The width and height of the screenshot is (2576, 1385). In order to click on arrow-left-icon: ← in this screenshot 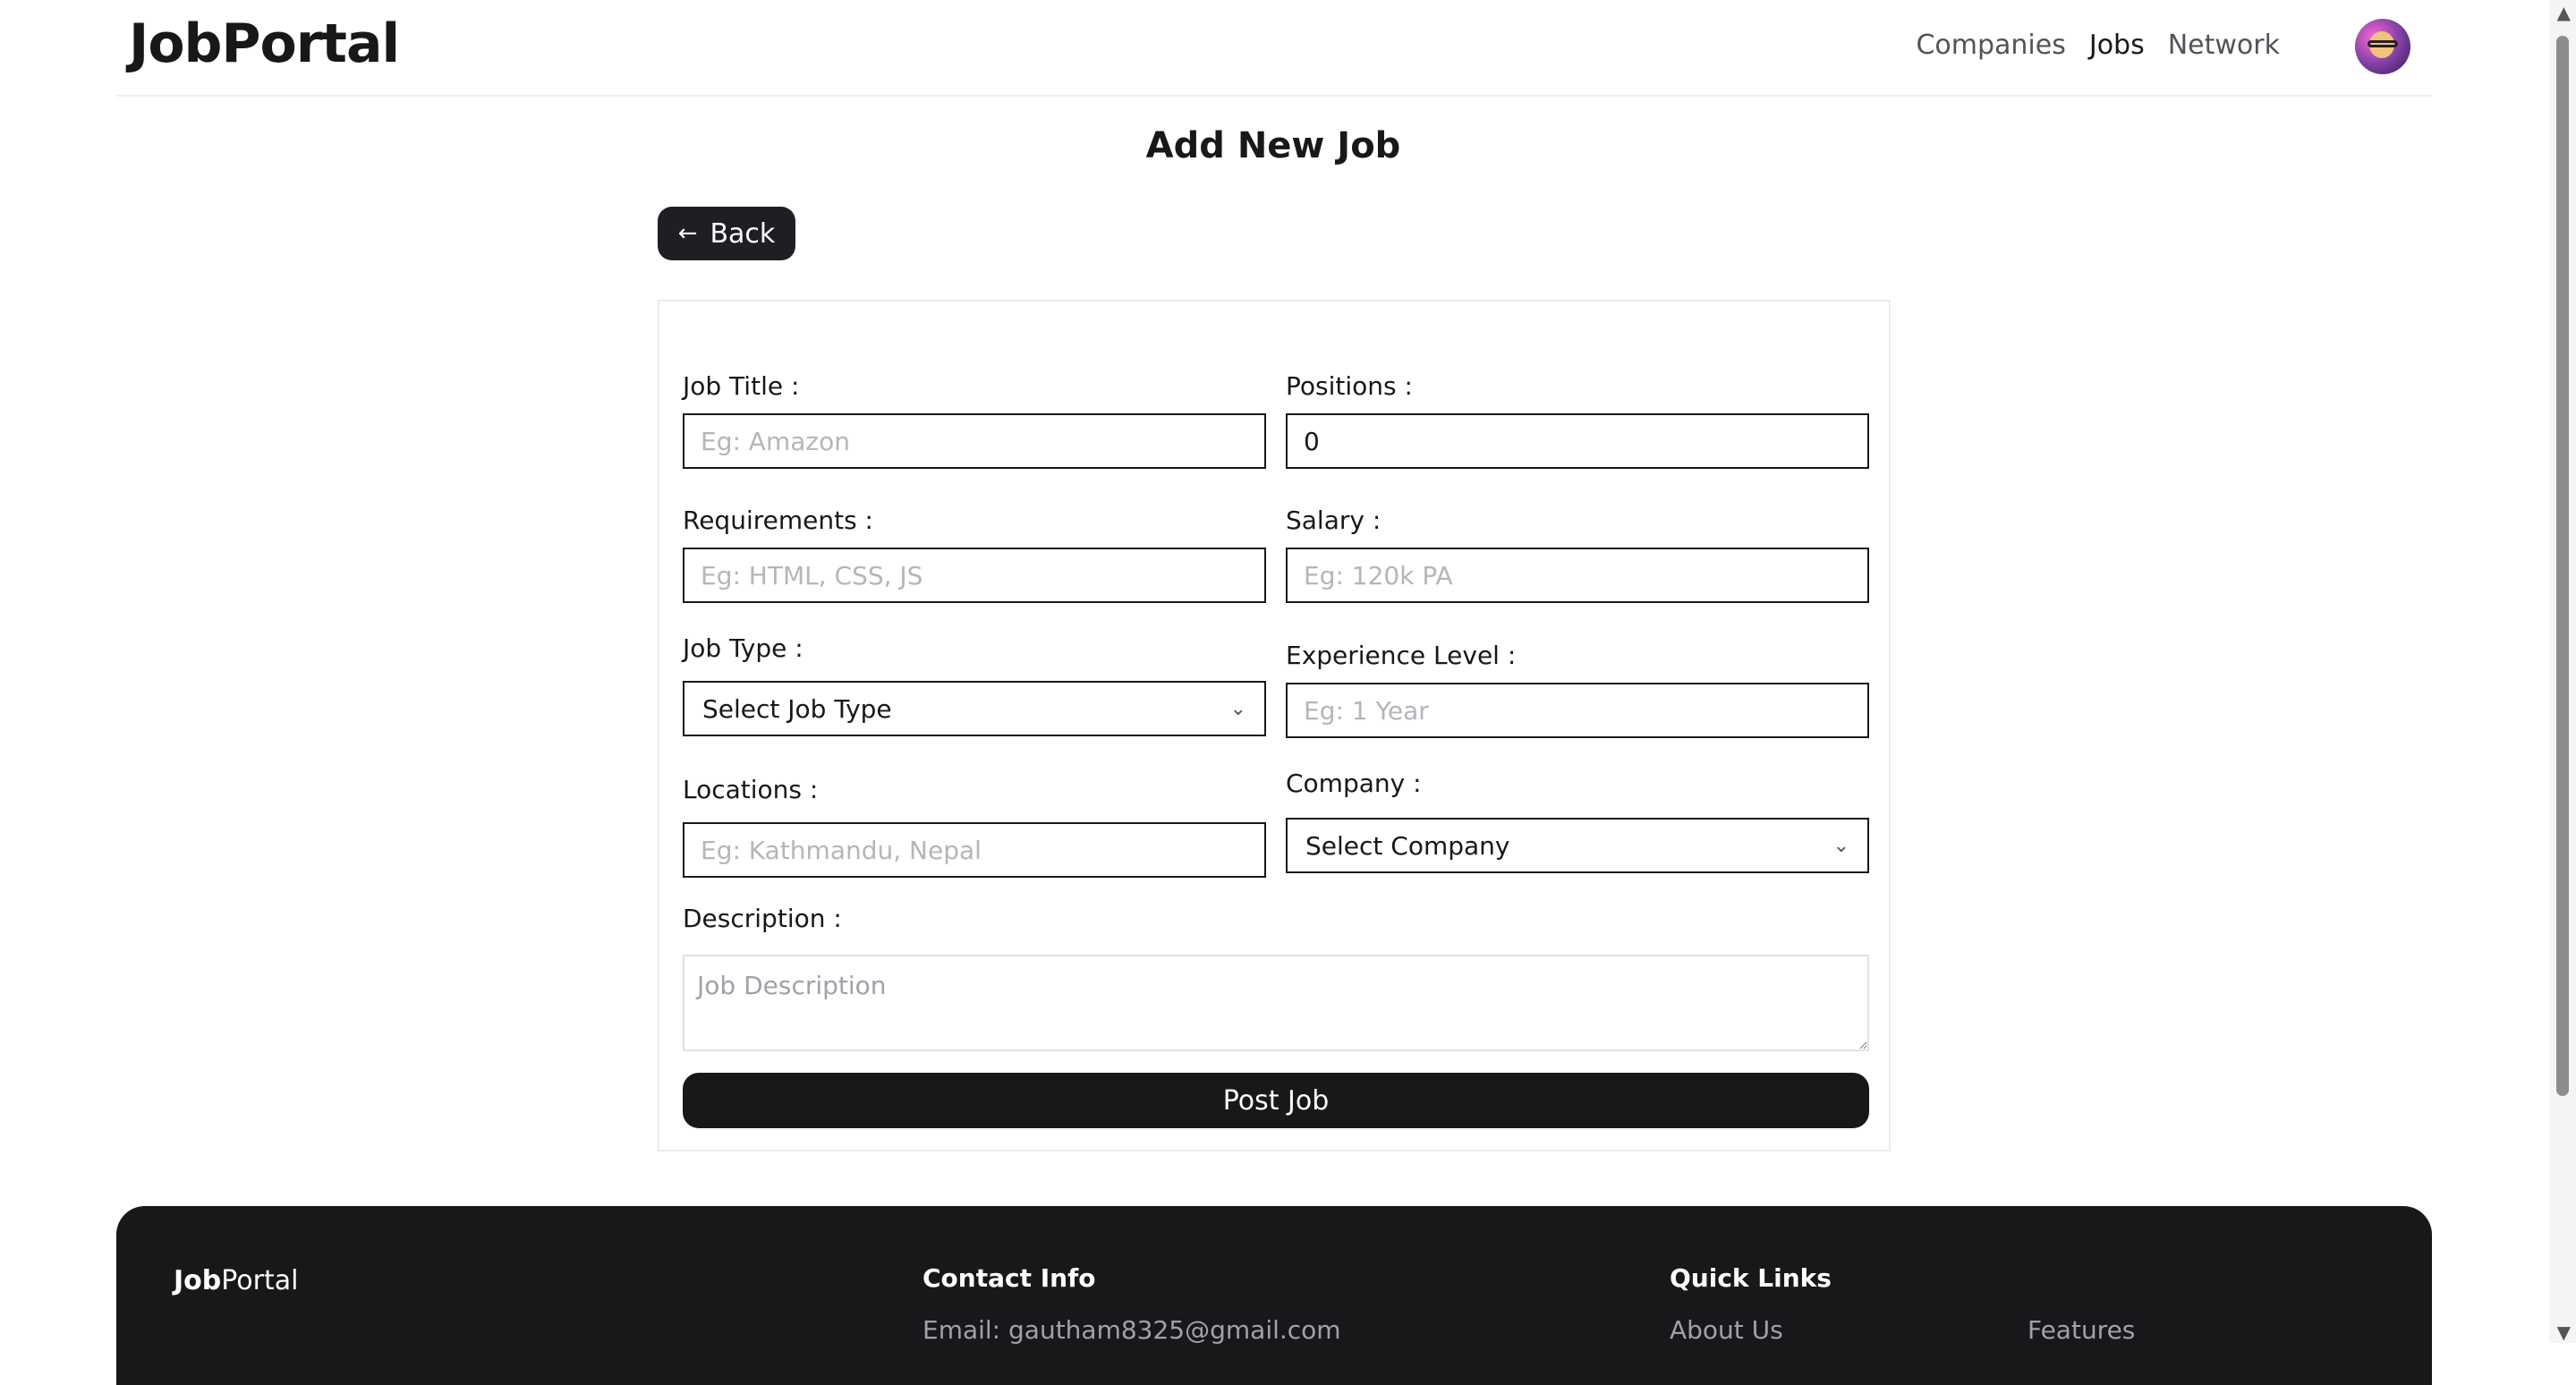, I will do `click(687, 233)`.